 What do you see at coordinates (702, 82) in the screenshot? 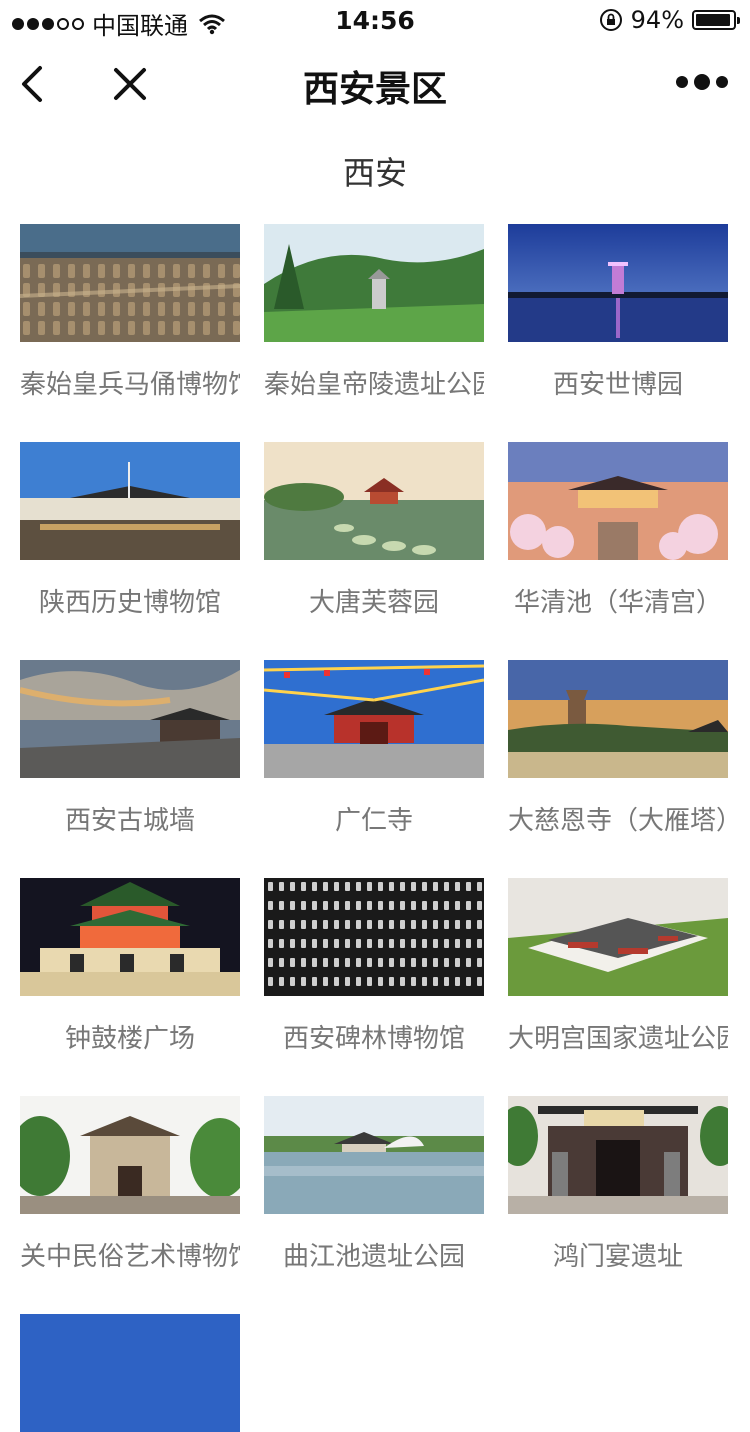
I see `more-options-icon` at bounding box center [702, 82].